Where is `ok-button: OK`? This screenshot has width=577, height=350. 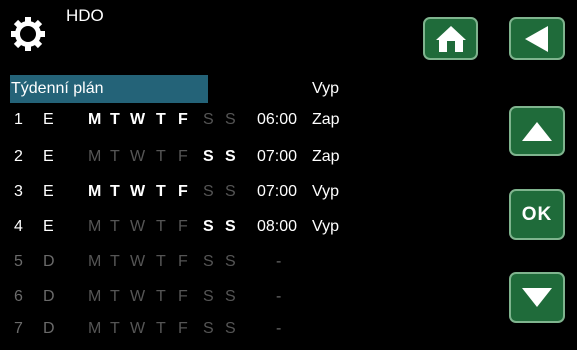 ok-button: OK is located at coordinates (537, 214).